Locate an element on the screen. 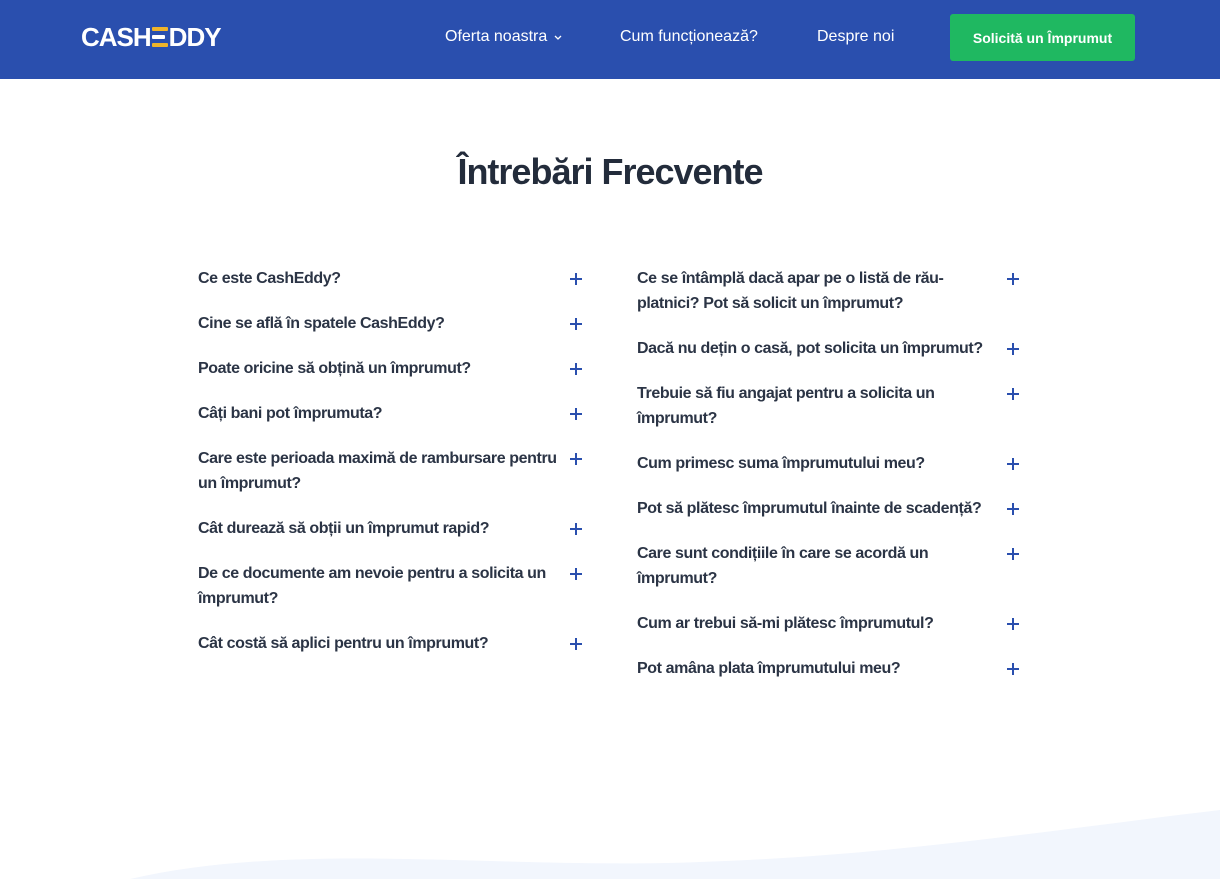 Image resolution: width=1220 pixels, height=879 pixels. faq-question: Cât costă să aplici pentru un împrumut? is located at coordinates (343, 643).